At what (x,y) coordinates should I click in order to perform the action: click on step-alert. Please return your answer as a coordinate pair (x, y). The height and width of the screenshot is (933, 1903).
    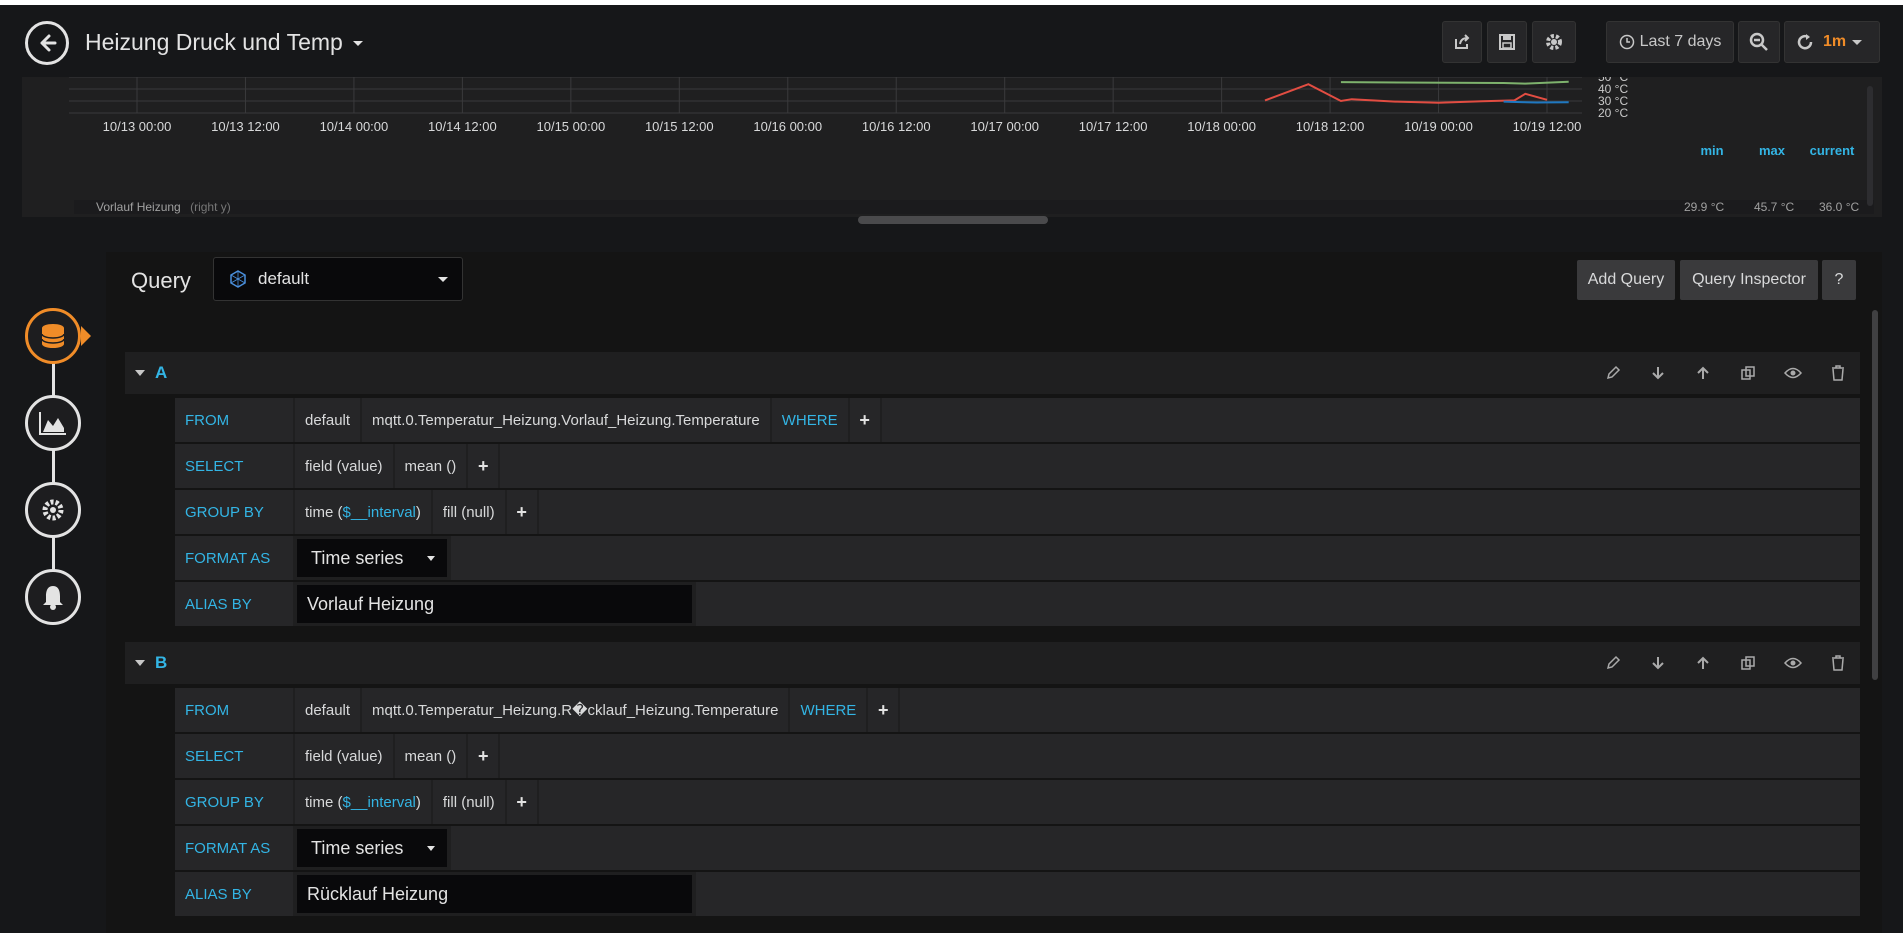
    Looking at the image, I should click on (53, 597).